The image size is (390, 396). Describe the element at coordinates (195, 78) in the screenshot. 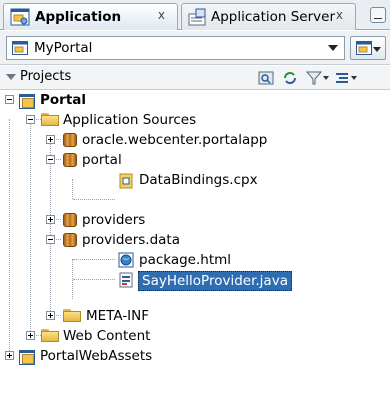

I see `projects-panel-header: Projects` at that location.